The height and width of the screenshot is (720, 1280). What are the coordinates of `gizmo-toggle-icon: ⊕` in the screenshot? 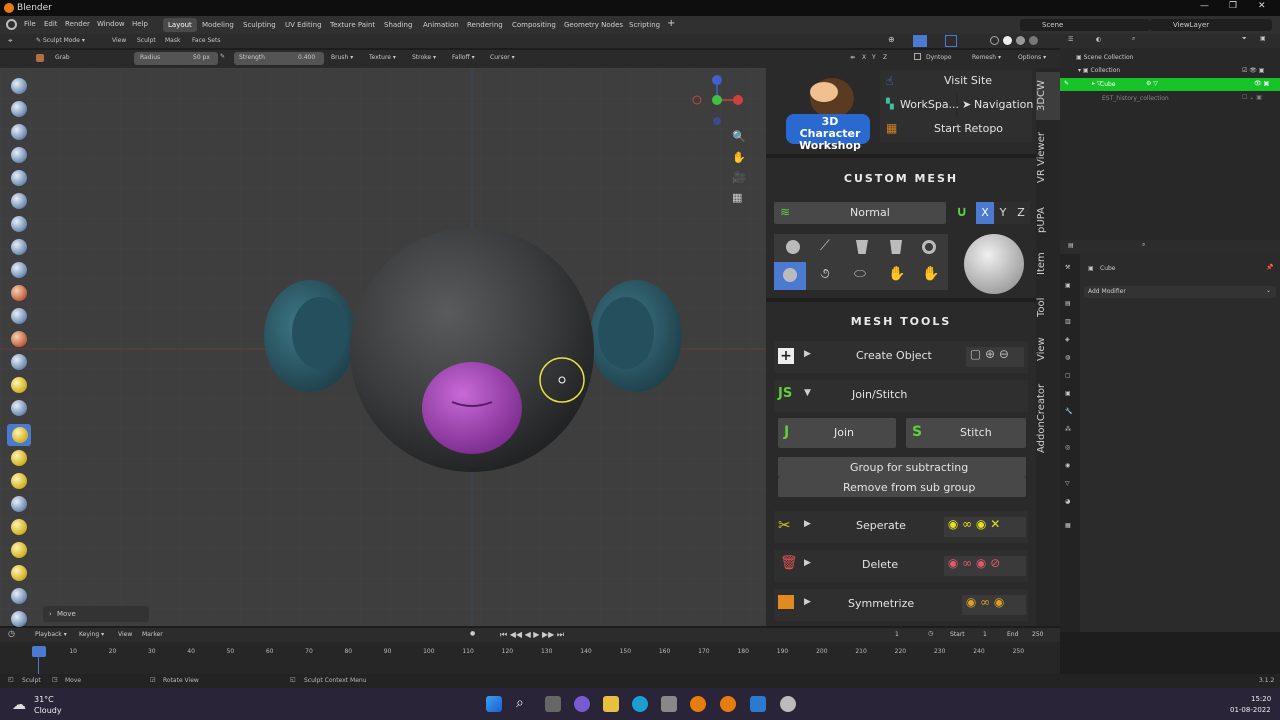 It's located at (891, 39).